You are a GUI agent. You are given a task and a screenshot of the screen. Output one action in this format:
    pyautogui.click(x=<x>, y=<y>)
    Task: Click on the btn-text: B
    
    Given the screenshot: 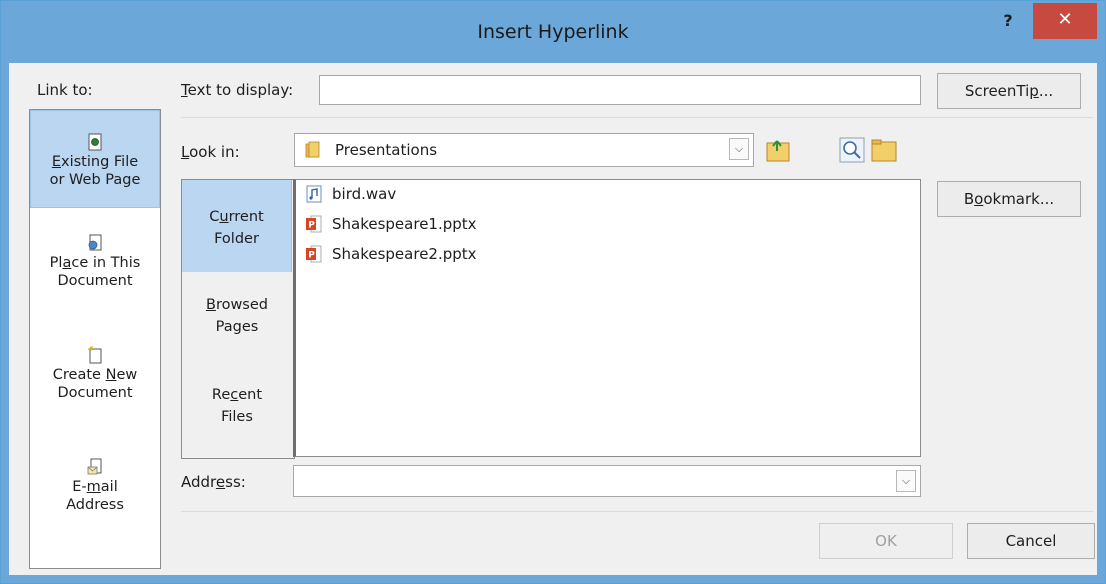 What is the action you would take?
    pyautogui.click(x=969, y=199)
    